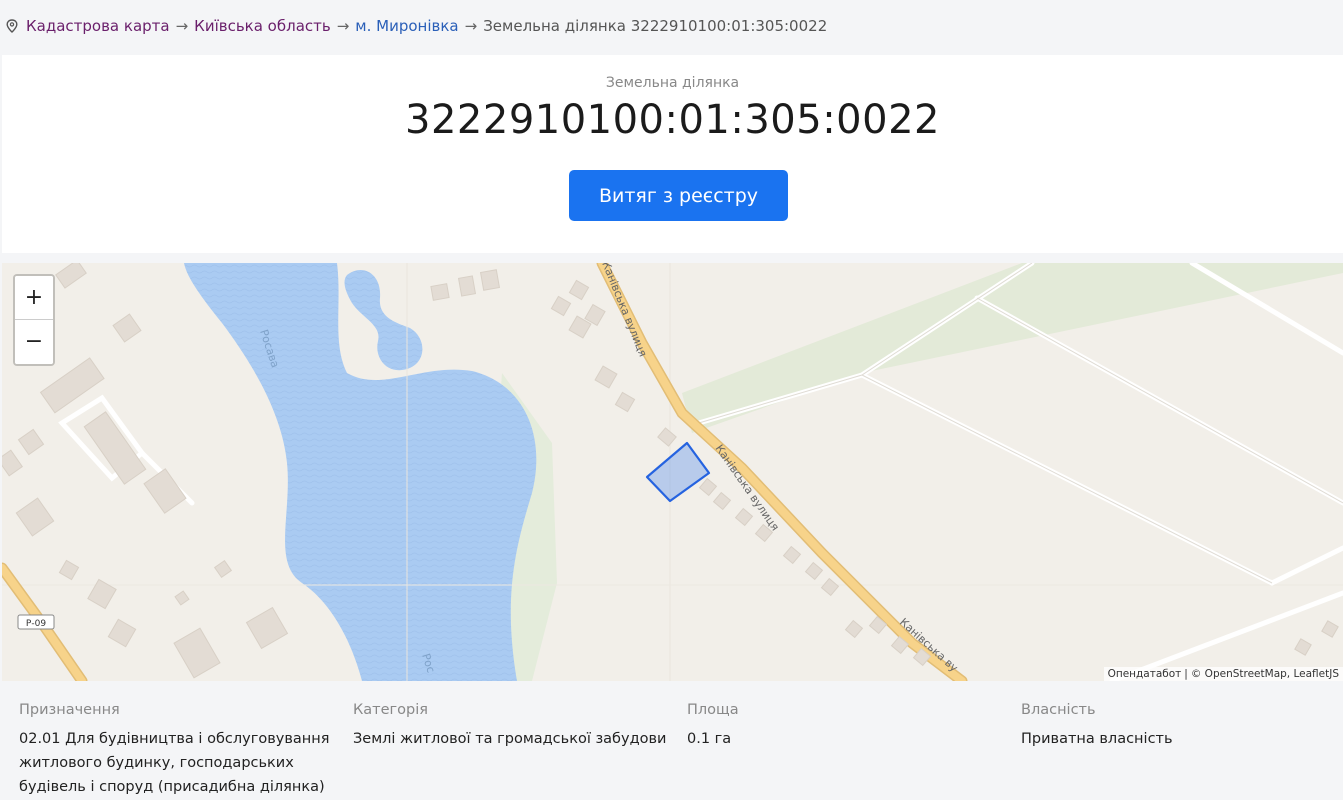 This screenshot has width=1343, height=800. What do you see at coordinates (624, 311) in the screenshot?
I see `street-label: Канівська вулиця` at bounding box center [624, 311].